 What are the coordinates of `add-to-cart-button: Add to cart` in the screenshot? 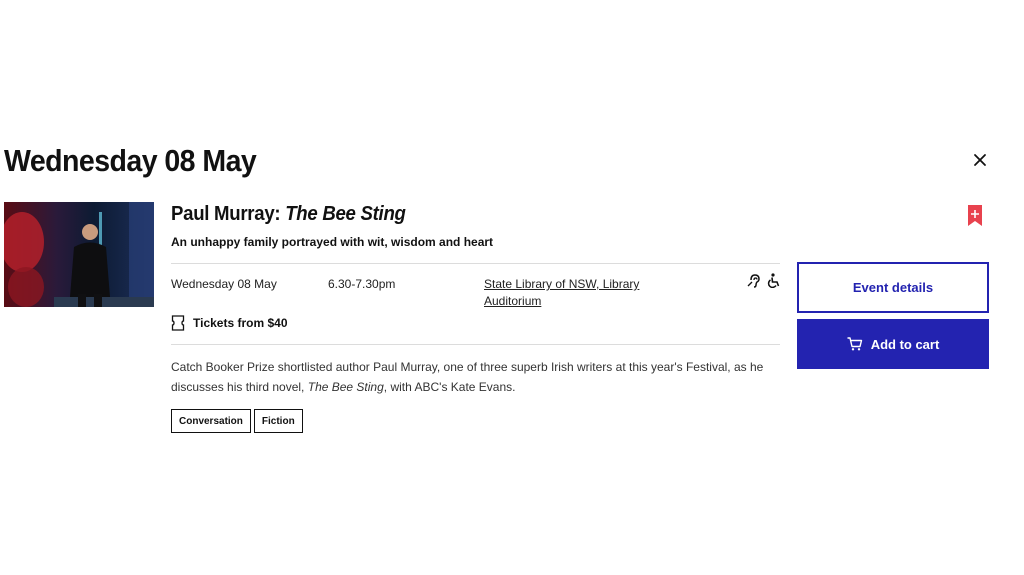 It's located at (893, 344).